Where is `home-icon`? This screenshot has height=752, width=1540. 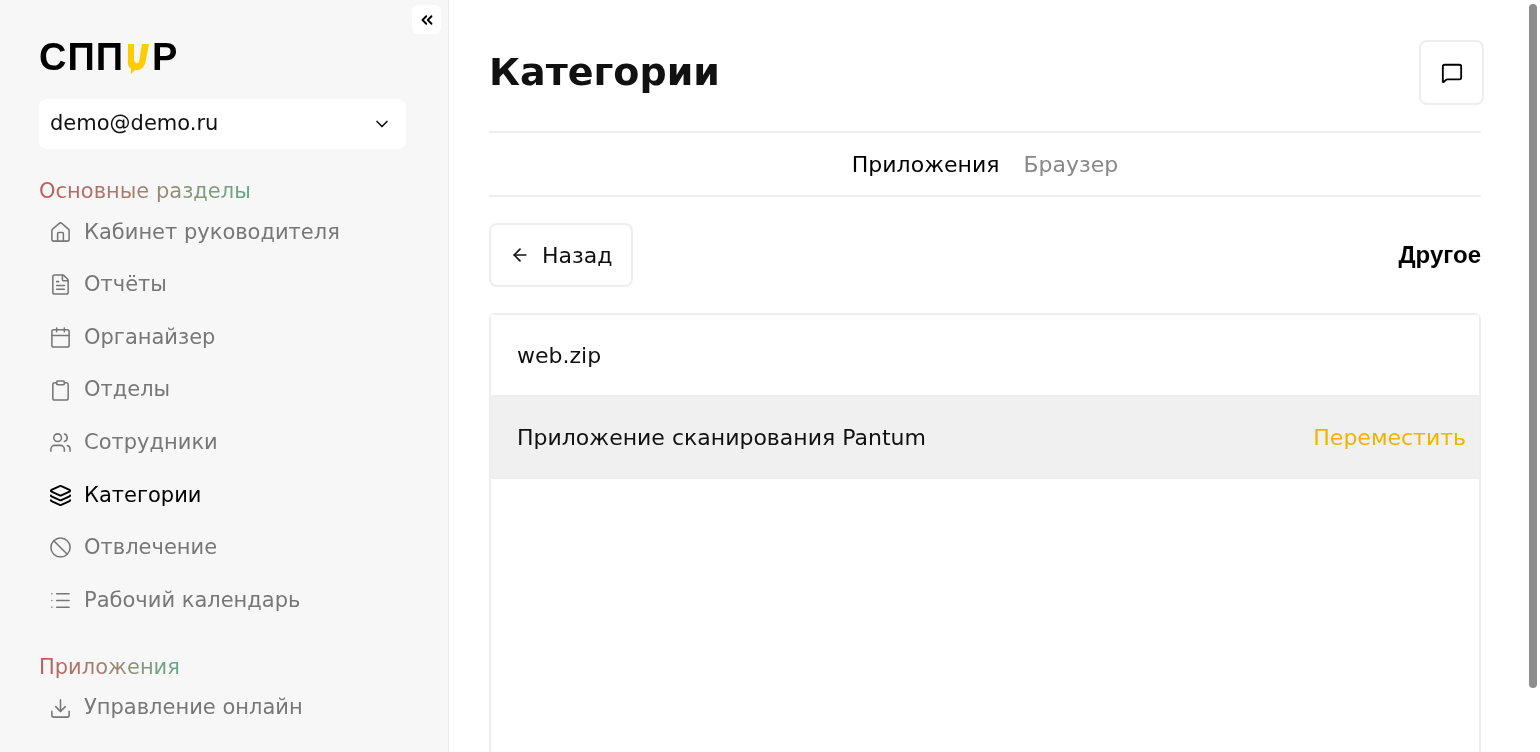 home-icon is located at coordinates (60, 232).